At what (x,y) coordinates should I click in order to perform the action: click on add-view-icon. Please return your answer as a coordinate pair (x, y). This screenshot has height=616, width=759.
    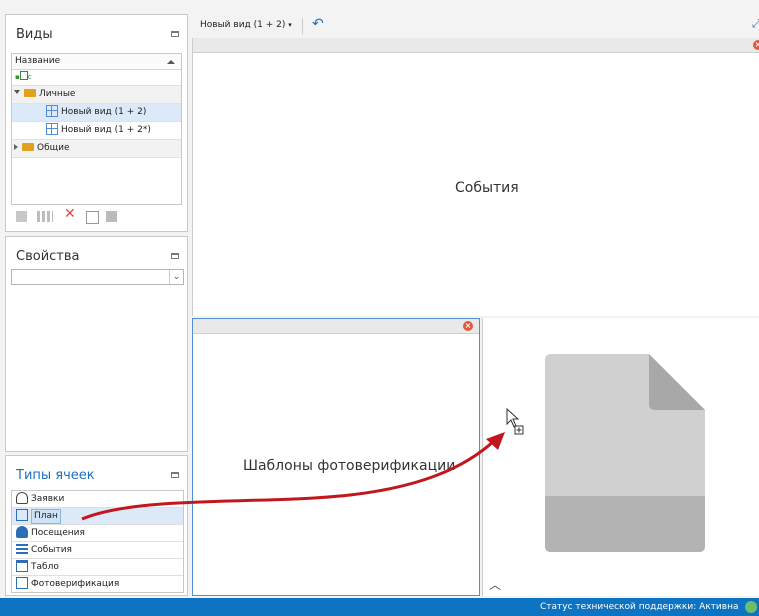
    Looking at the image, I should click on (21, 216).